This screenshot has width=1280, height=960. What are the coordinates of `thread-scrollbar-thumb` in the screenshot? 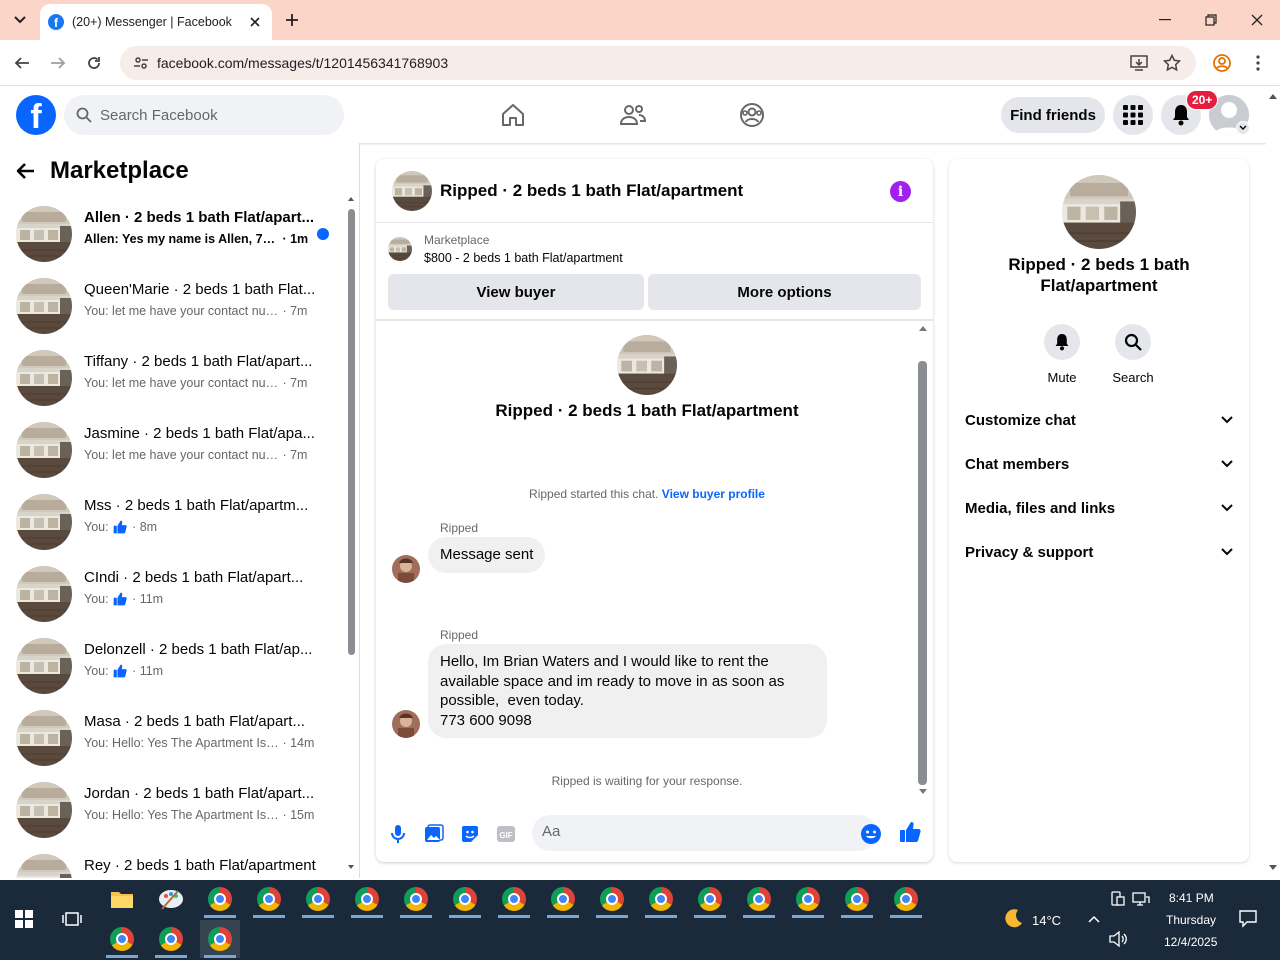 It's located at (922, 573).